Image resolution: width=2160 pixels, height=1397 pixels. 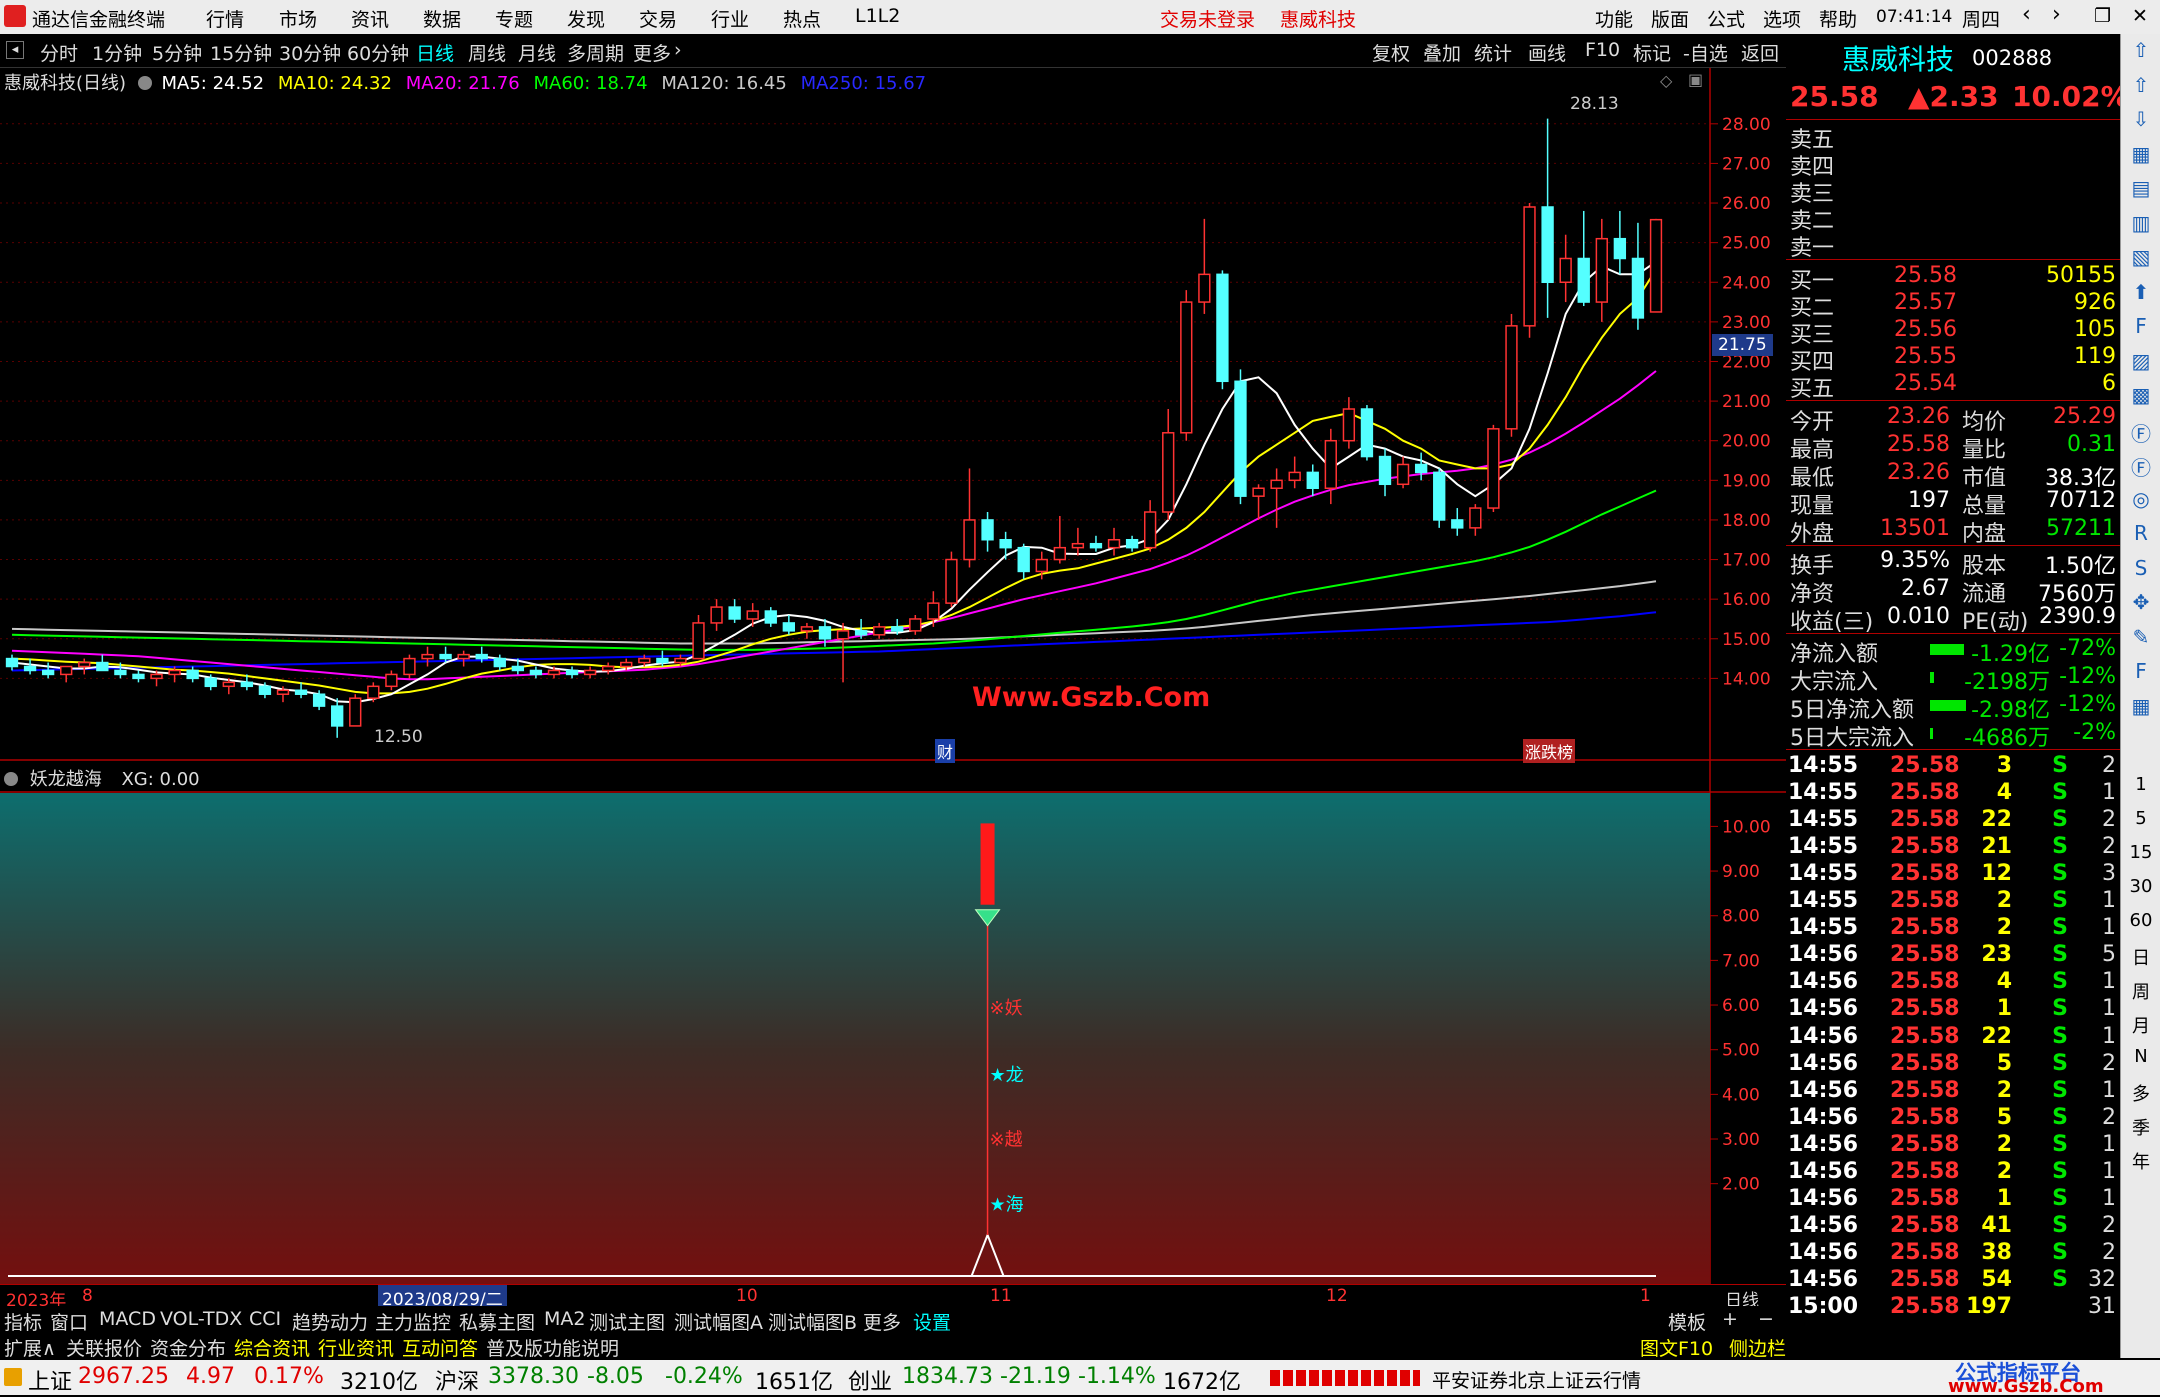 I want to click on panel-toggle-icon: ▣, so click(x=1695, y=79).